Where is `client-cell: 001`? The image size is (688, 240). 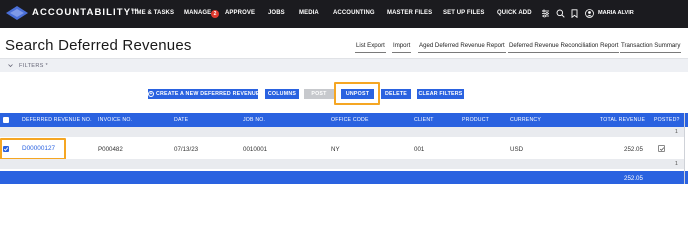
client-cell: 001 is located at coordinates (419, 149).